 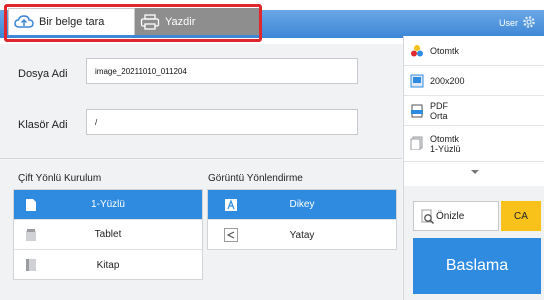 I want to click on orientation-title: Görüntü Yönlendirme, so click(x=255, y=178).